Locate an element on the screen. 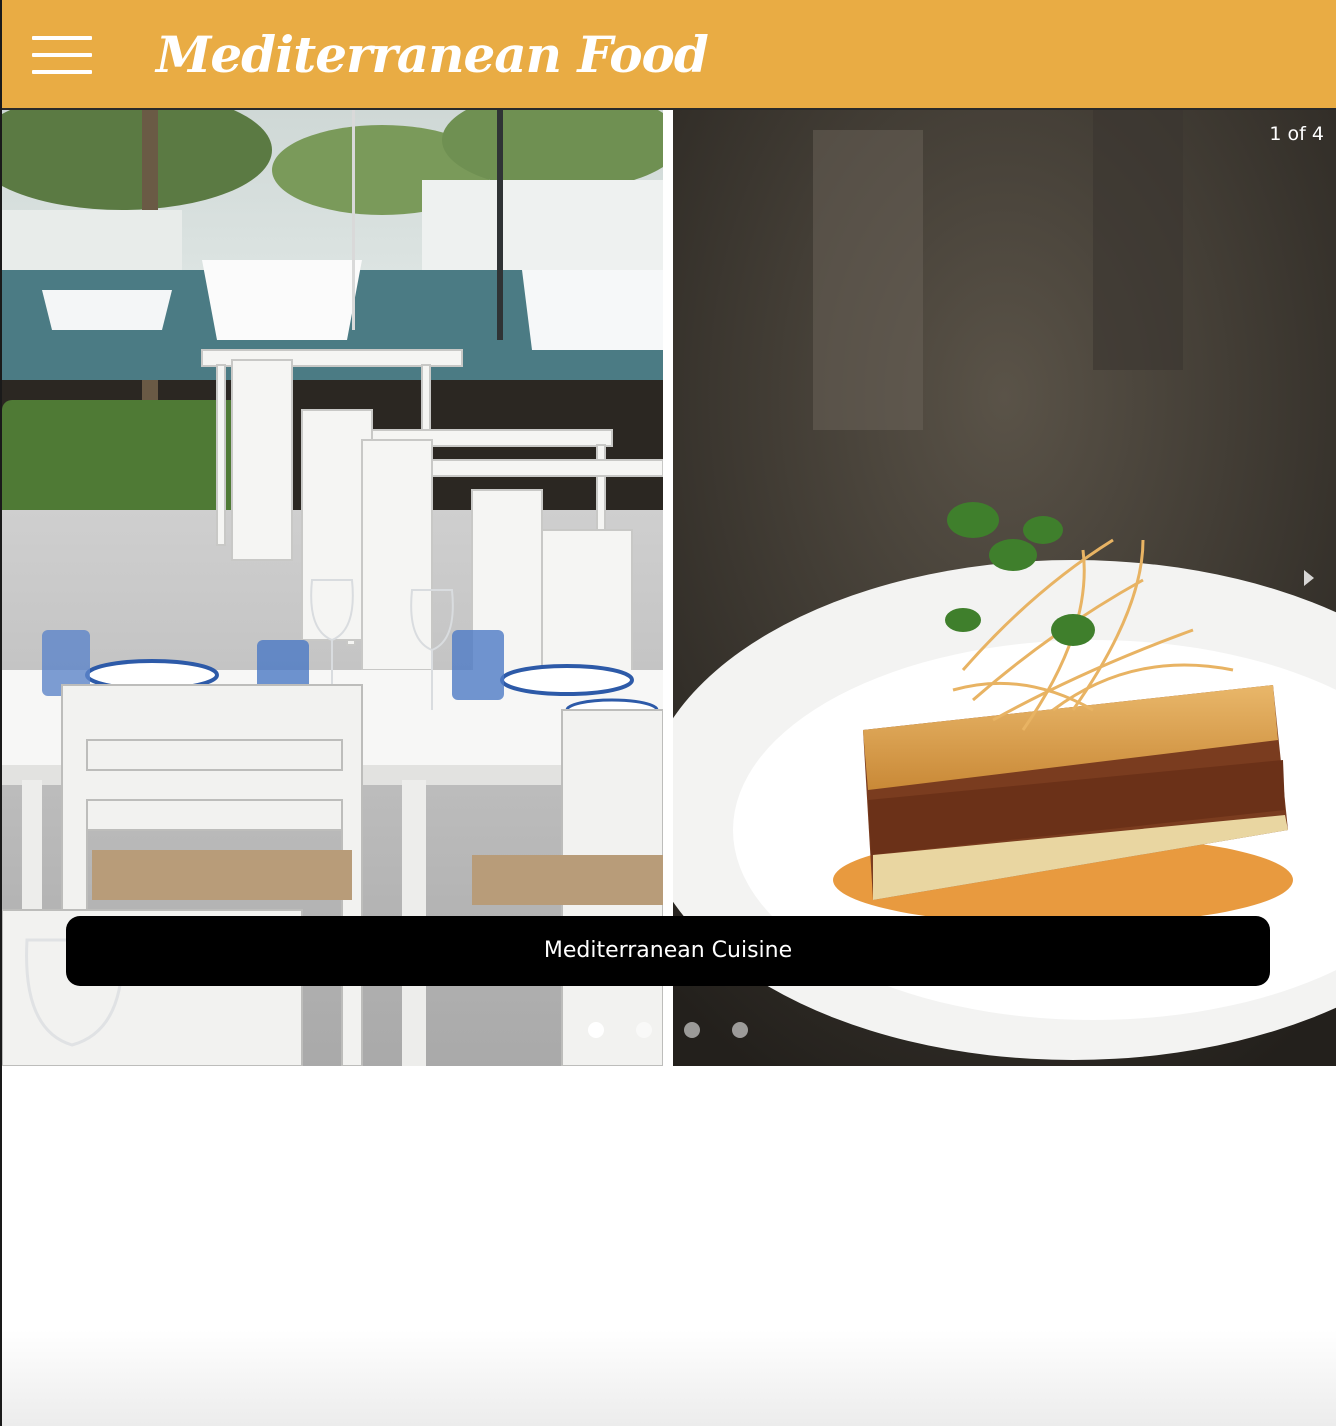  top-app-bar: Mediterranean Food is located at coordinates (669, 55).